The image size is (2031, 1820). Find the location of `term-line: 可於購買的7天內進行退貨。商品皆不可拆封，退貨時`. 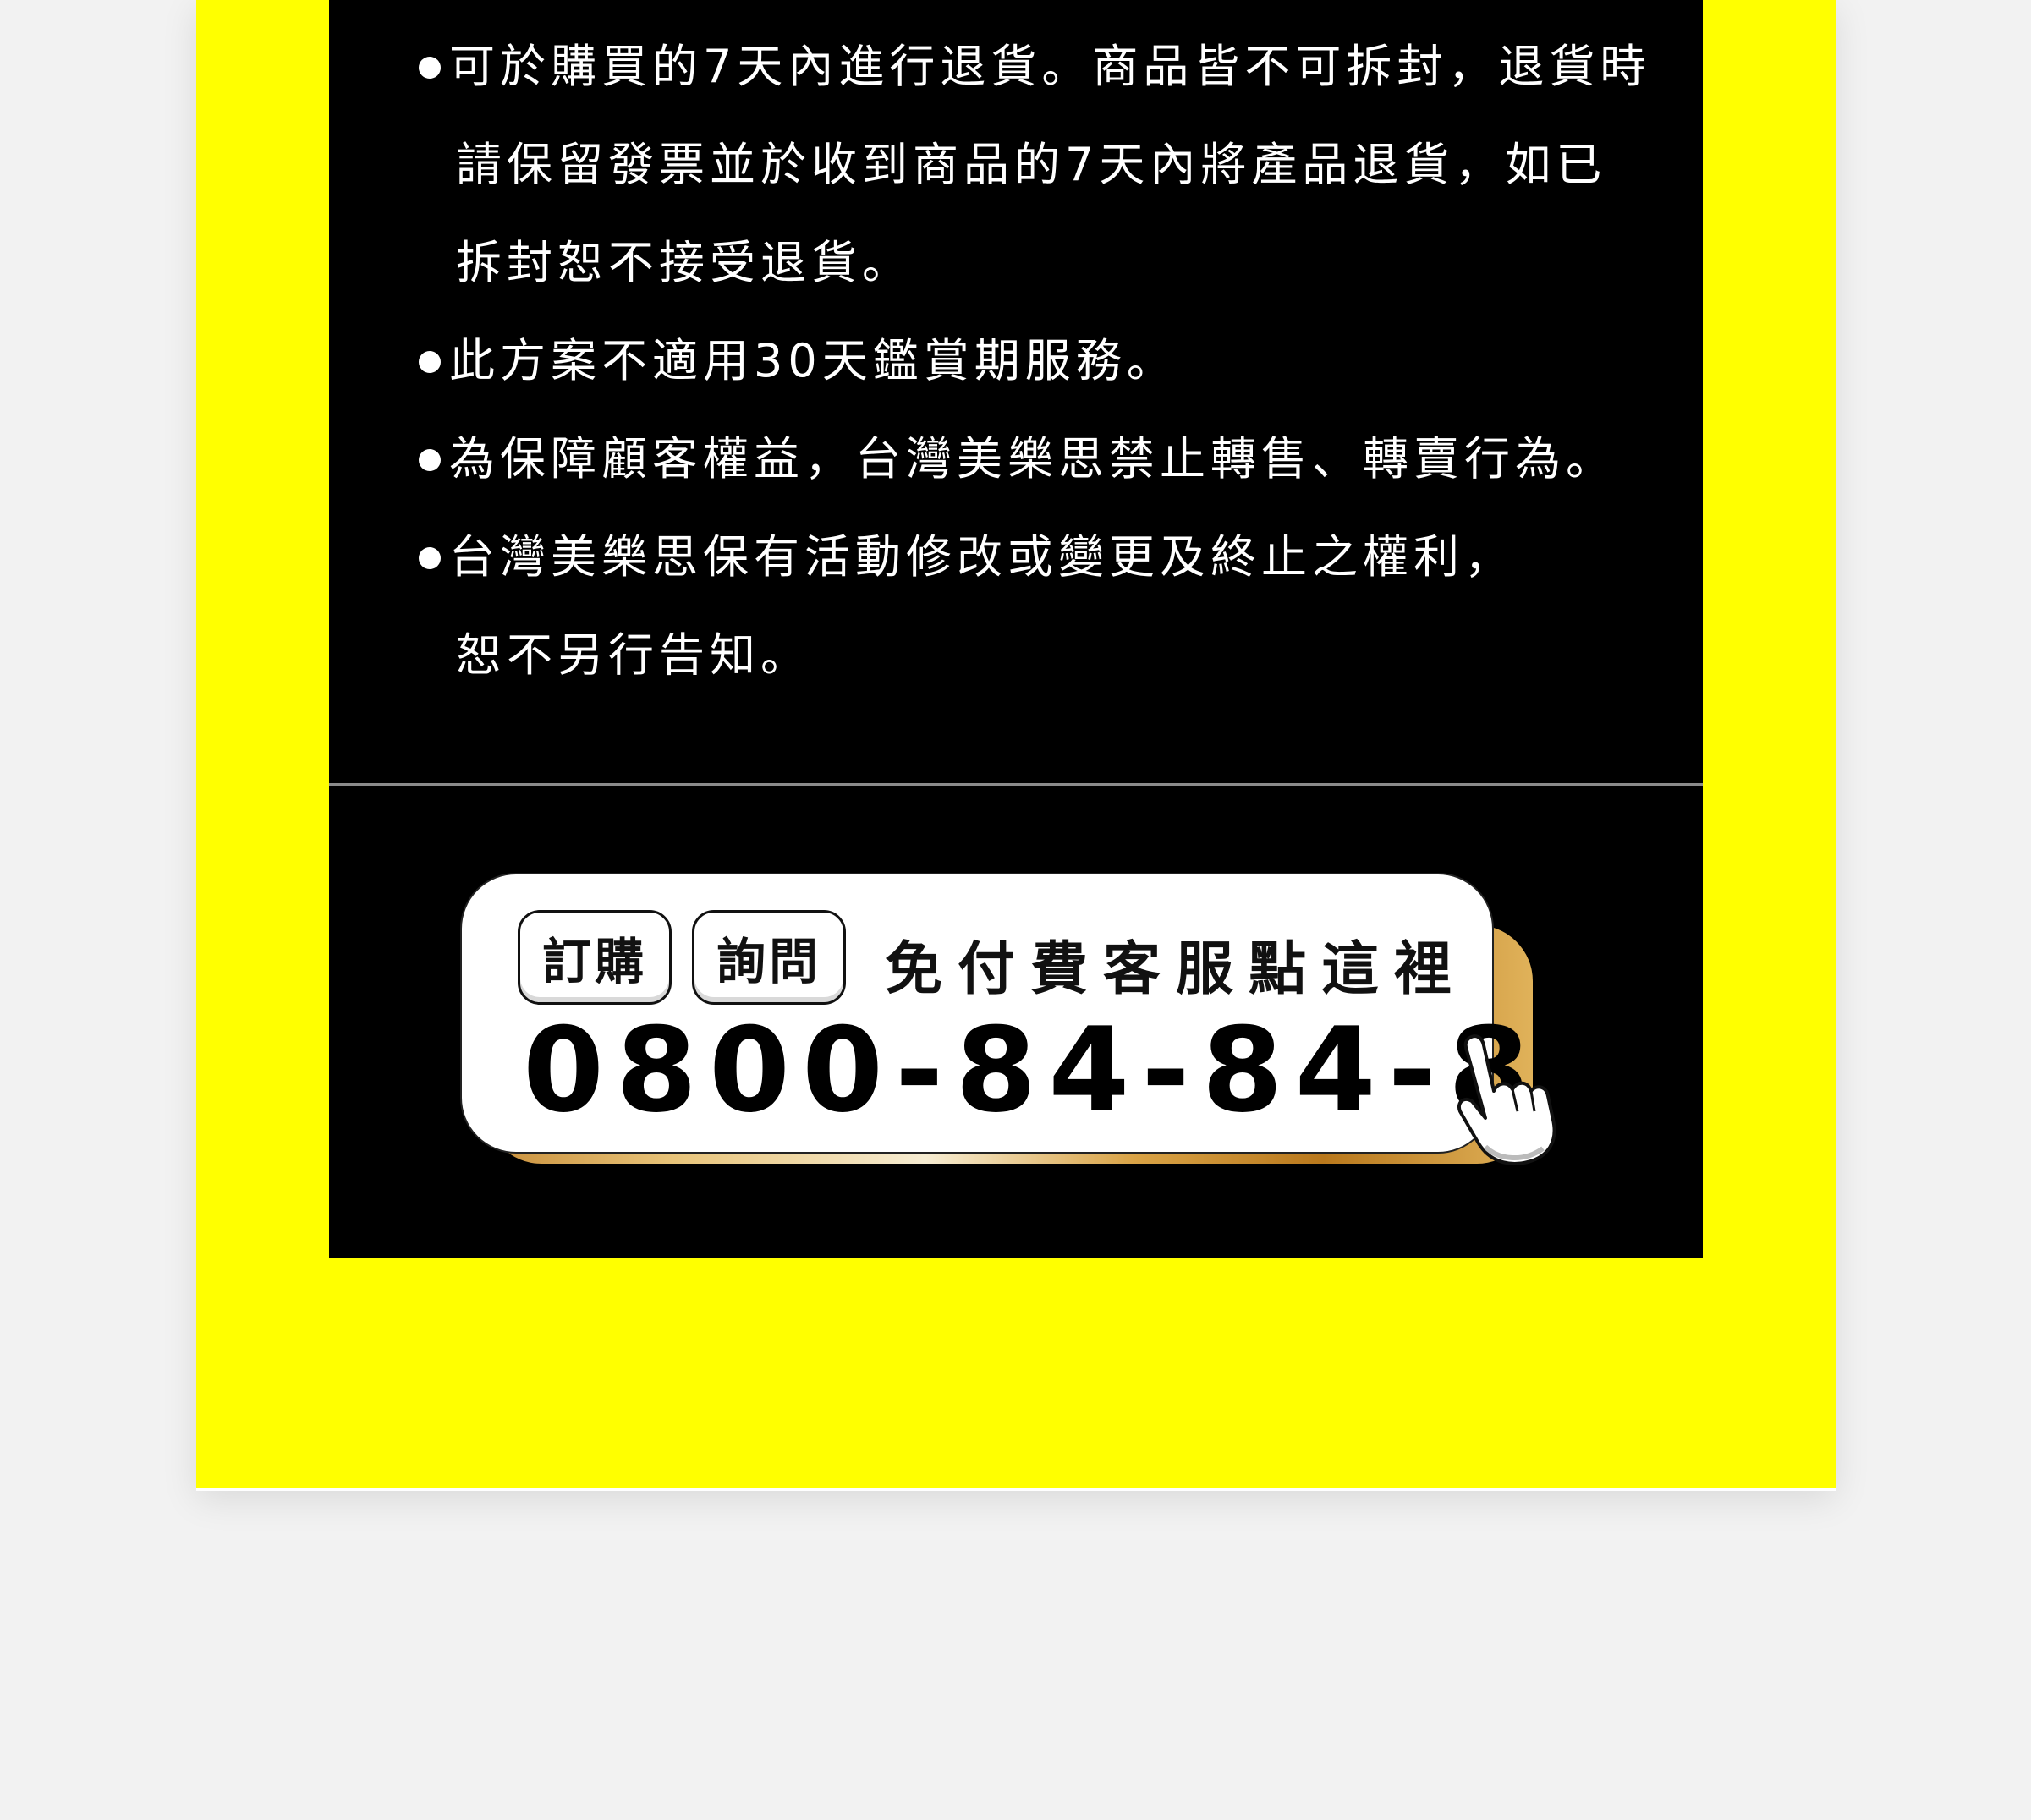

term-line: 可於購買的7天內進行退貨。商品皆不可拆封，退貨時 is located at coordinates (1050, 66).